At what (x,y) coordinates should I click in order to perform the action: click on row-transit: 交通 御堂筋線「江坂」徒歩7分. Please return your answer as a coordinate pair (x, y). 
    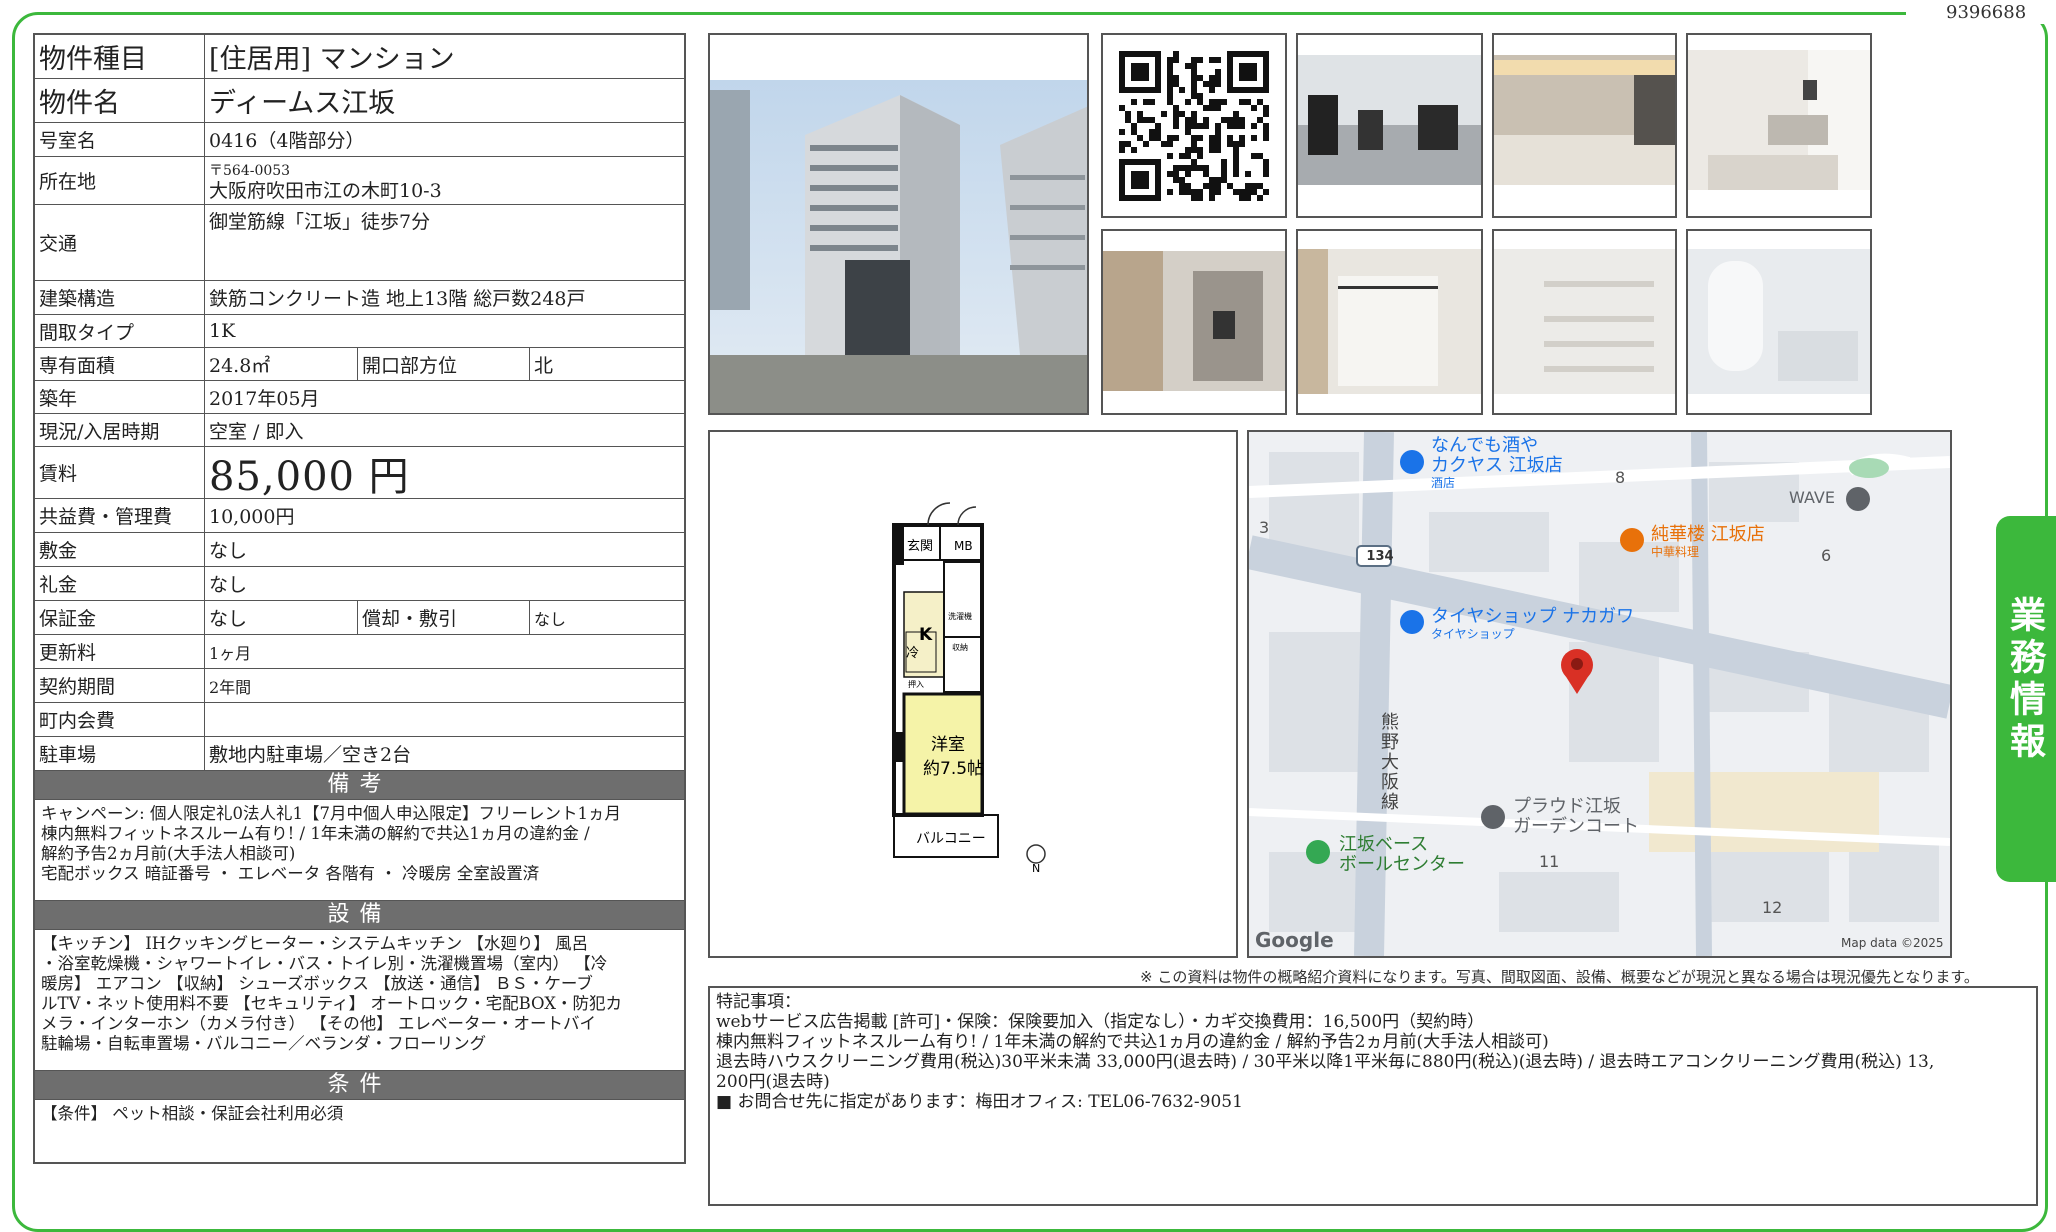
    Looking at the image, I should click on (359, 243).